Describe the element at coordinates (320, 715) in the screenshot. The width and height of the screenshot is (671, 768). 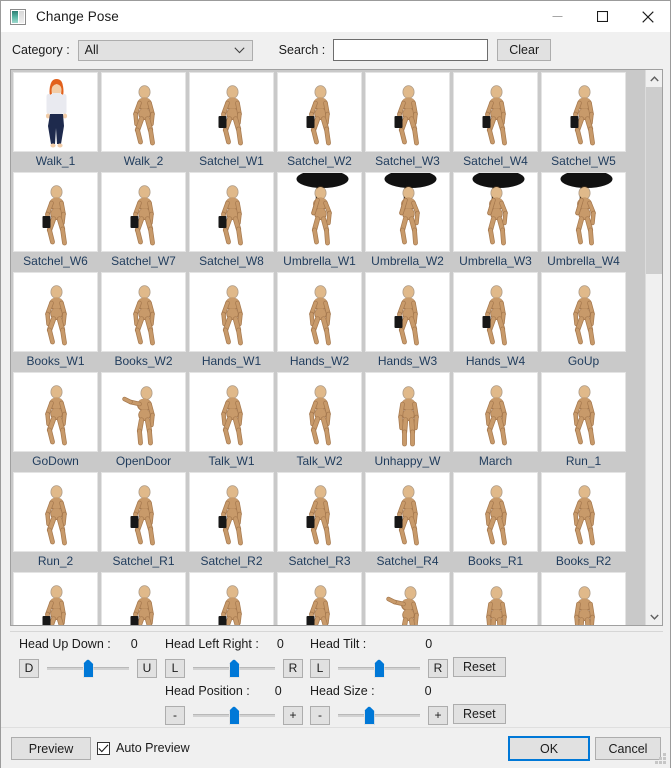
I see `head-size-decrease-button: -` at that location.